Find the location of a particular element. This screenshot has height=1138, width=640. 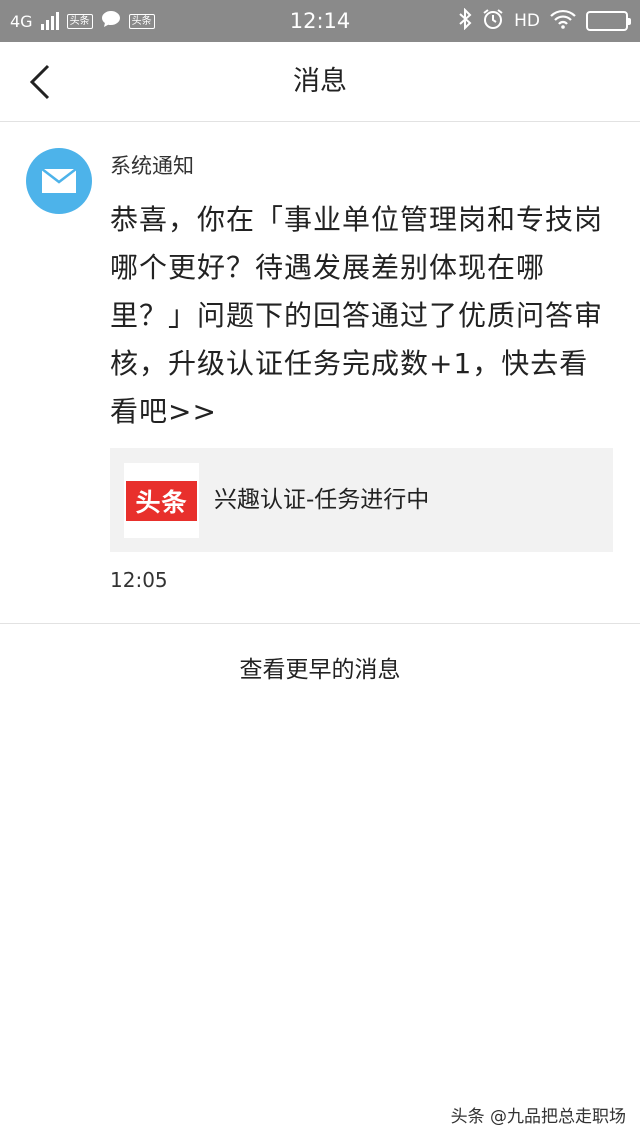

task-card: 头条 兴趣认证-任务进行中 is located at coordinates (361, 500).